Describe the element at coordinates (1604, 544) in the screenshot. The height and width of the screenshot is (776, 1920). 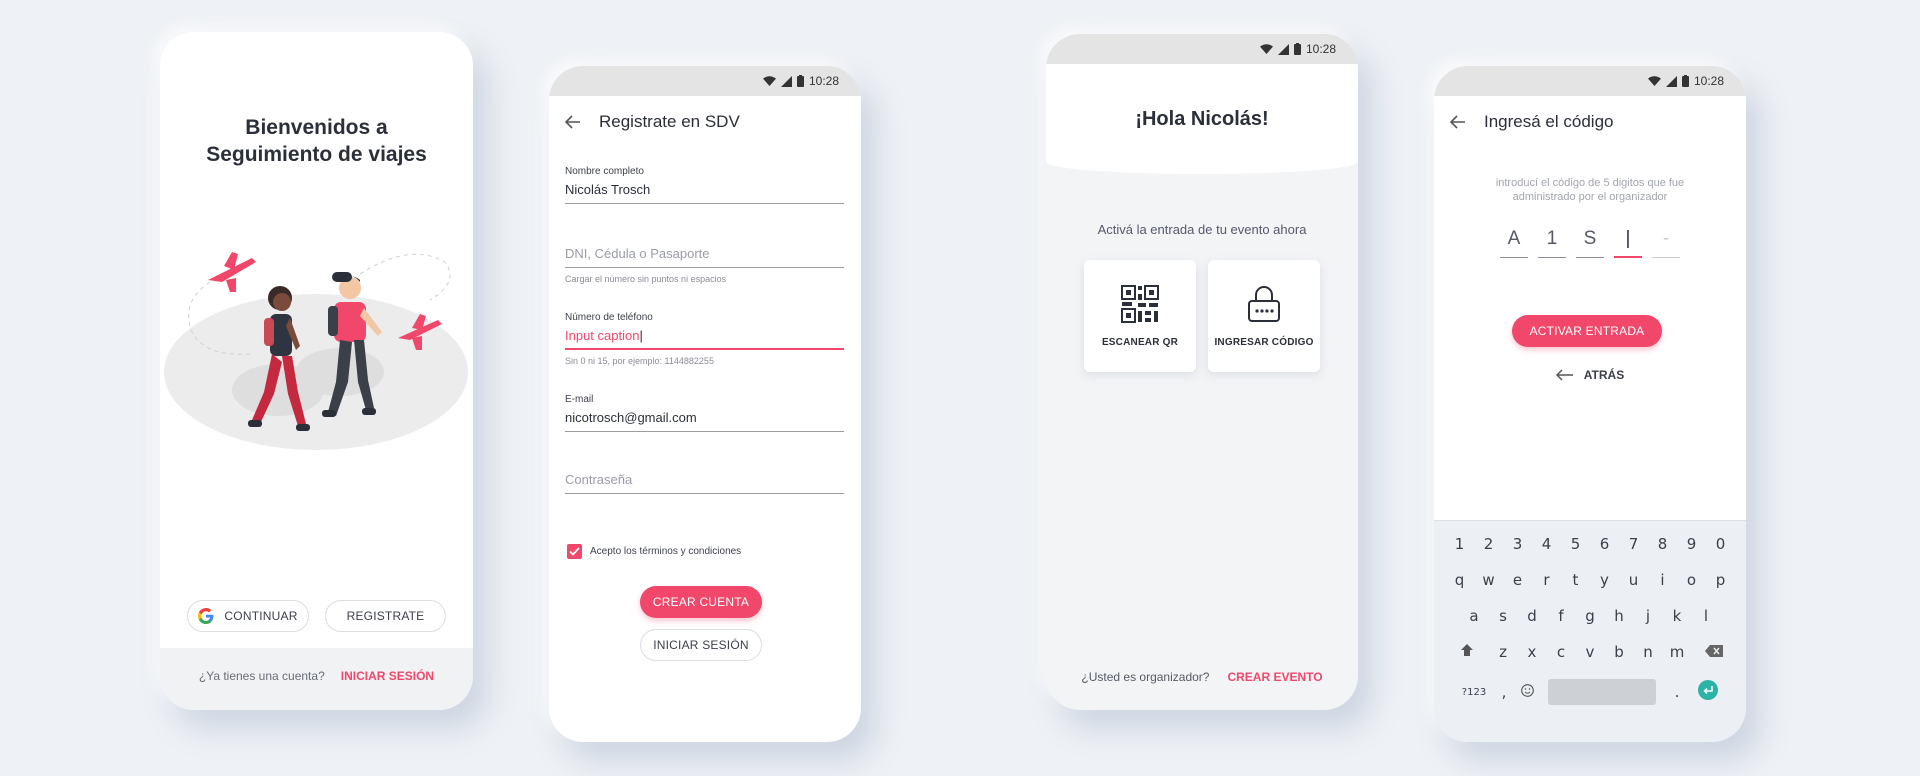
I see `key: 6` at that location.